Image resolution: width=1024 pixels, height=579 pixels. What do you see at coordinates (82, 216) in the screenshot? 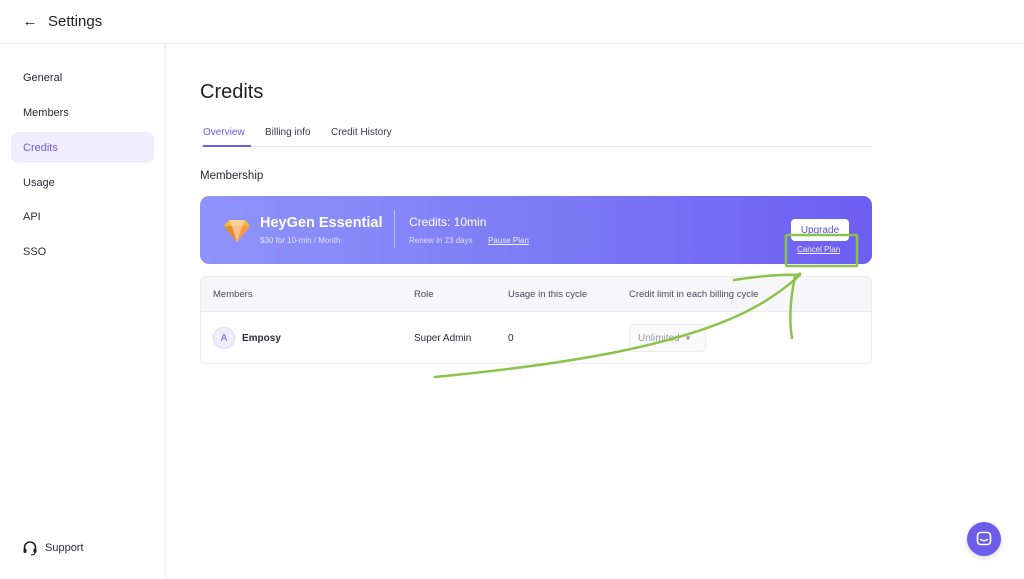
I see `sidebar-item-api: API` at bounding box center [82, 216].